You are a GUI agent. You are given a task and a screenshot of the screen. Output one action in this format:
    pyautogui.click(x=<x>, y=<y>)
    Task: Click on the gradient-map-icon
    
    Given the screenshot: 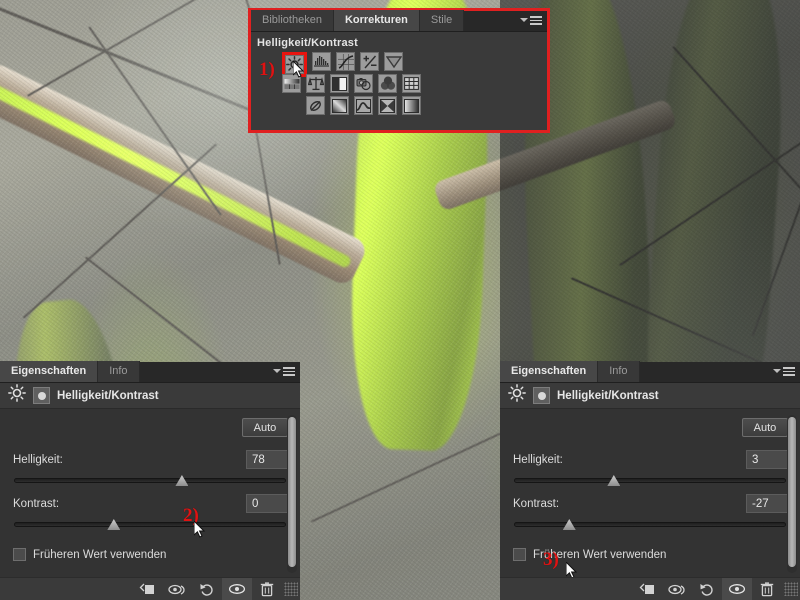 What is the action you would take?
    pyautogui.click(x=411, y=105)
    